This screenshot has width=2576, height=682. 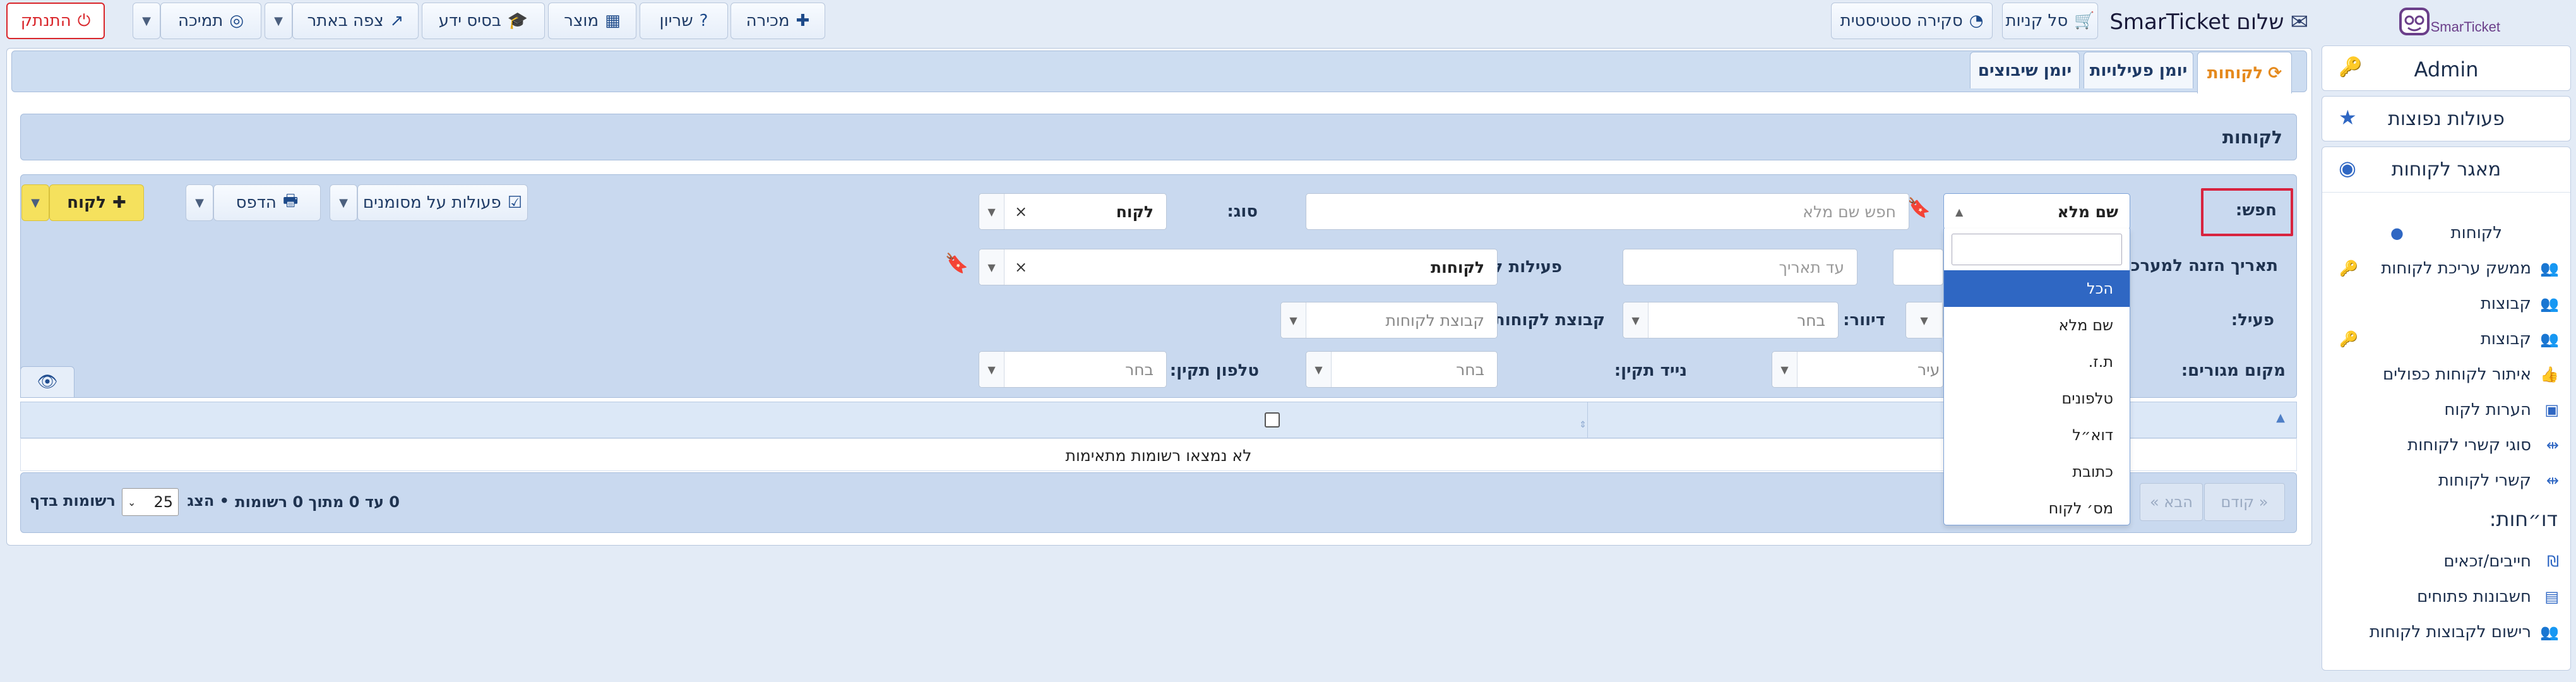 I want to click on mailing-select: בחר ▼, so click(x=1731, y=320).